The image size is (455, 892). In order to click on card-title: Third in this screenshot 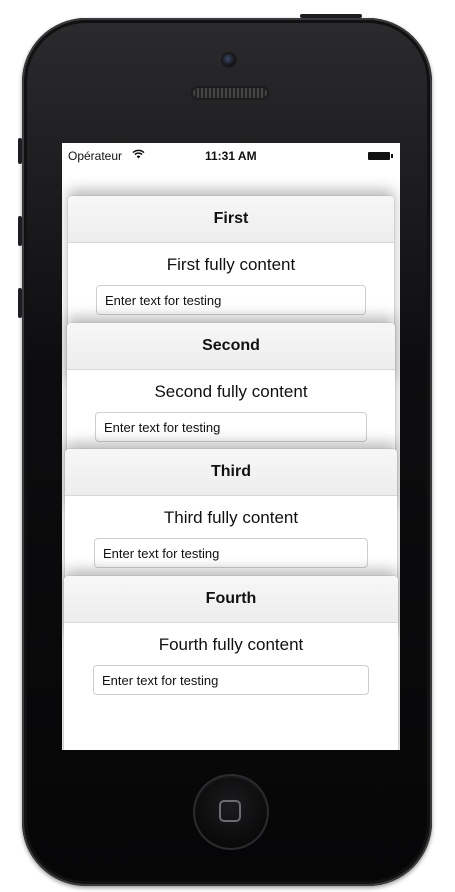, I will do `click(231, 471)`.